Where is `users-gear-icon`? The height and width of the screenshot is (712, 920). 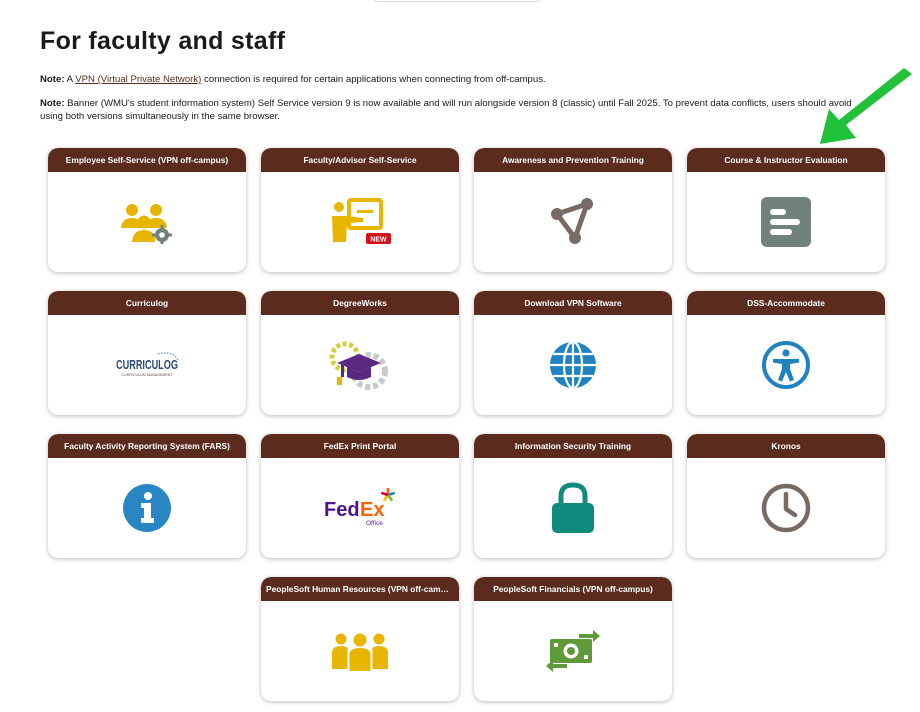 users-gear-icon is located at coordinates (146, 224).